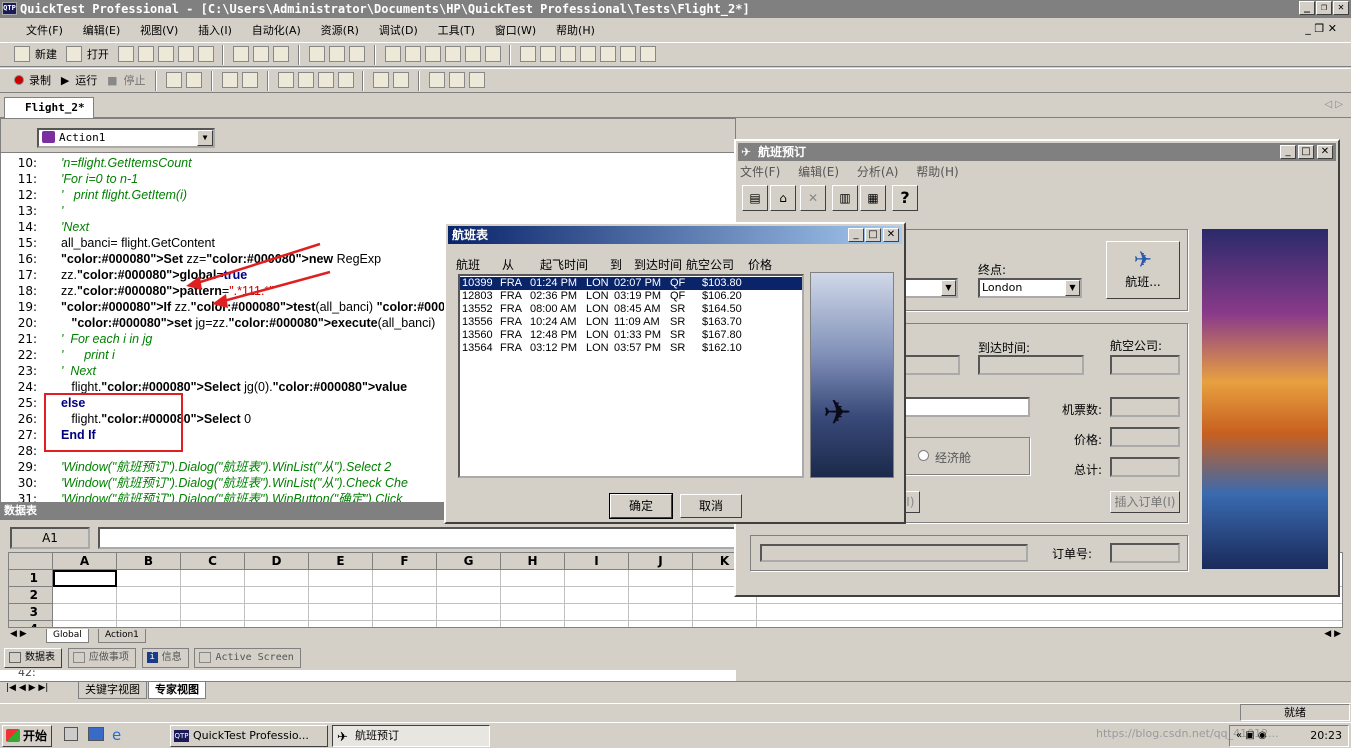 The image size is (1351, 748). I want to click on step-over-icon, so click(305, 80).